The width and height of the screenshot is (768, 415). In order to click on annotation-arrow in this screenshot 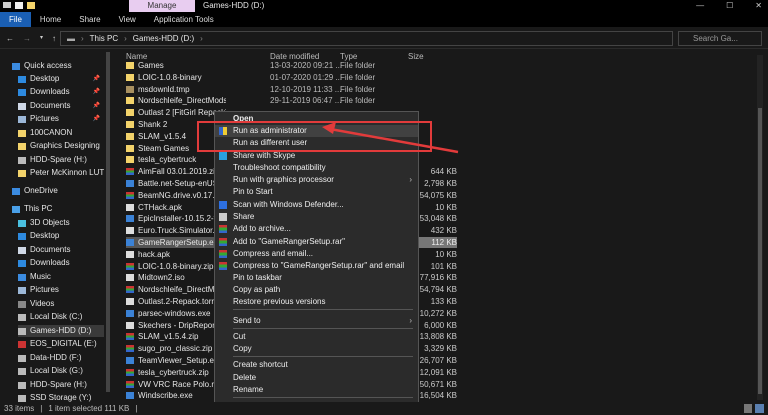, I will do `click(390, 138)`.